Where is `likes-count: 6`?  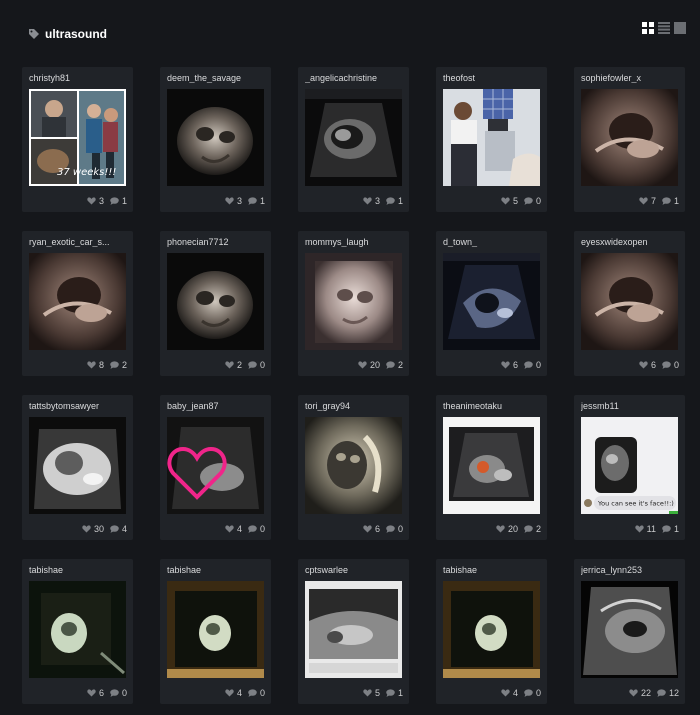 likes-count: 6 is located at coordinates (101, 693).